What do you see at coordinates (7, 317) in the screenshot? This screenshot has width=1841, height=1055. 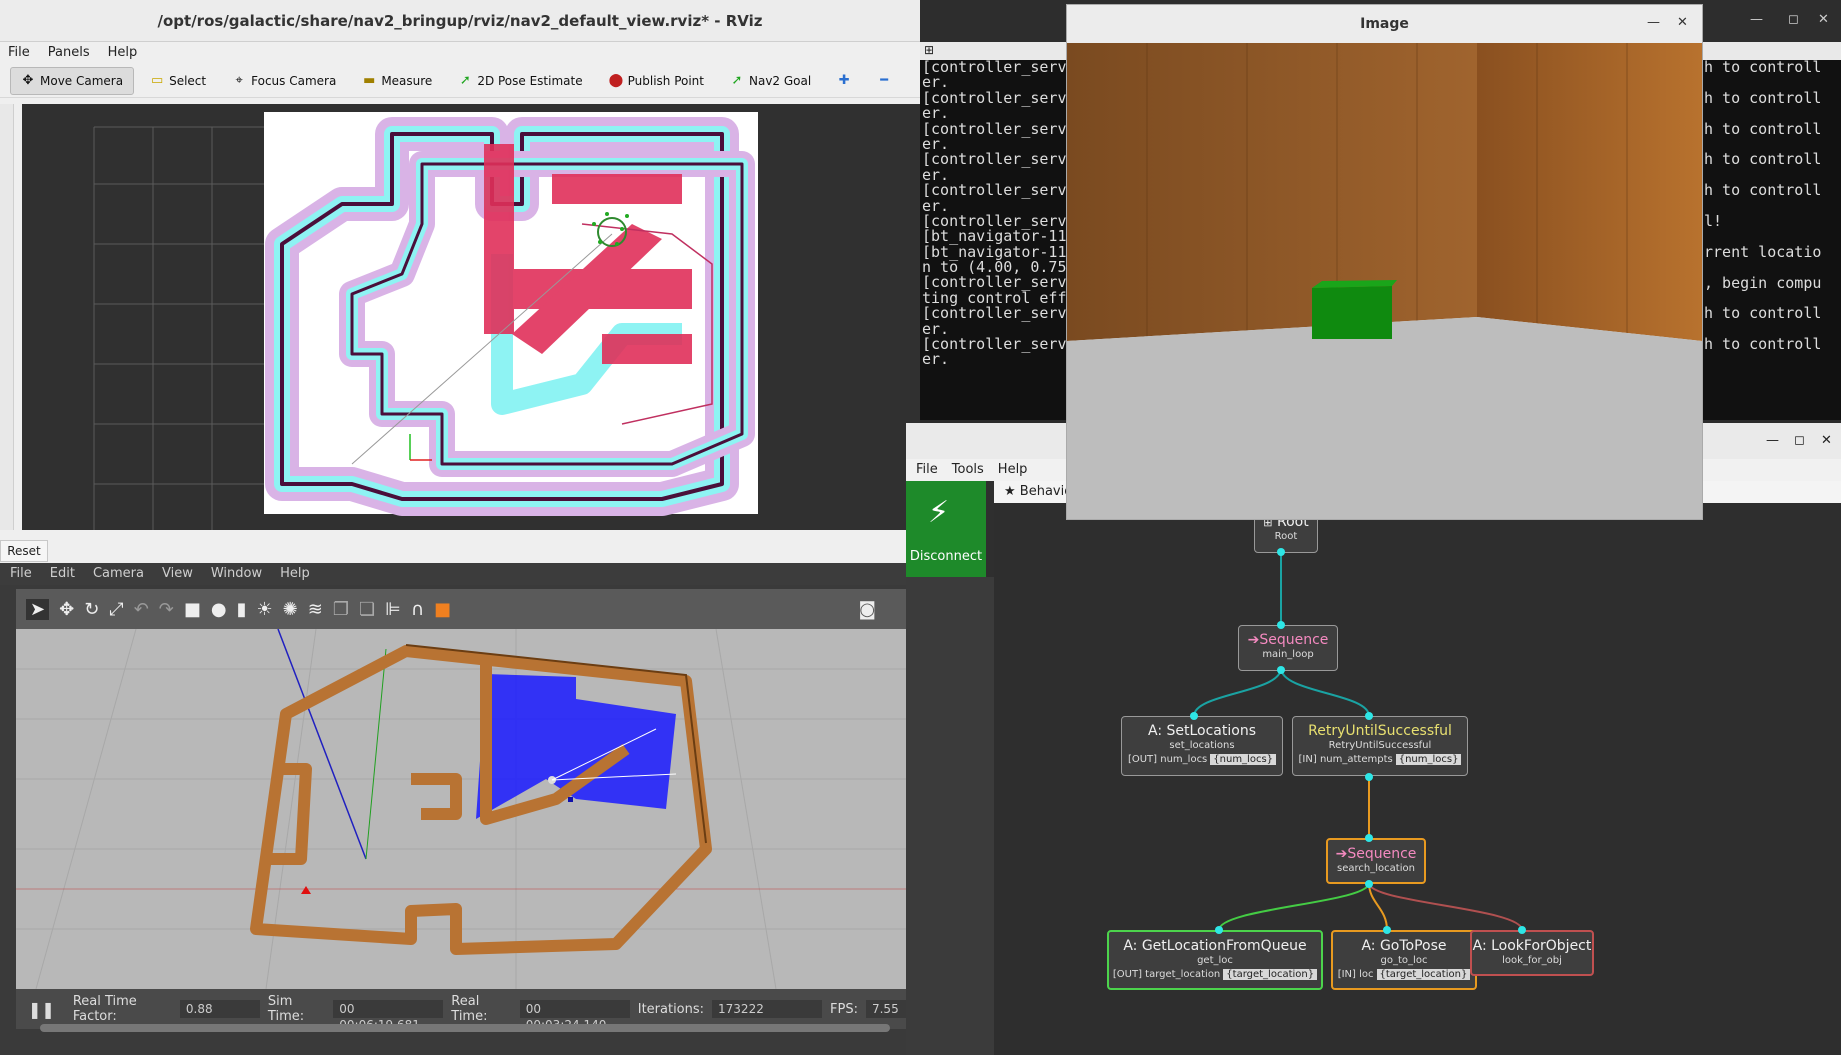 I see `rviz-left-collapse` at bounding box center [7, 317].